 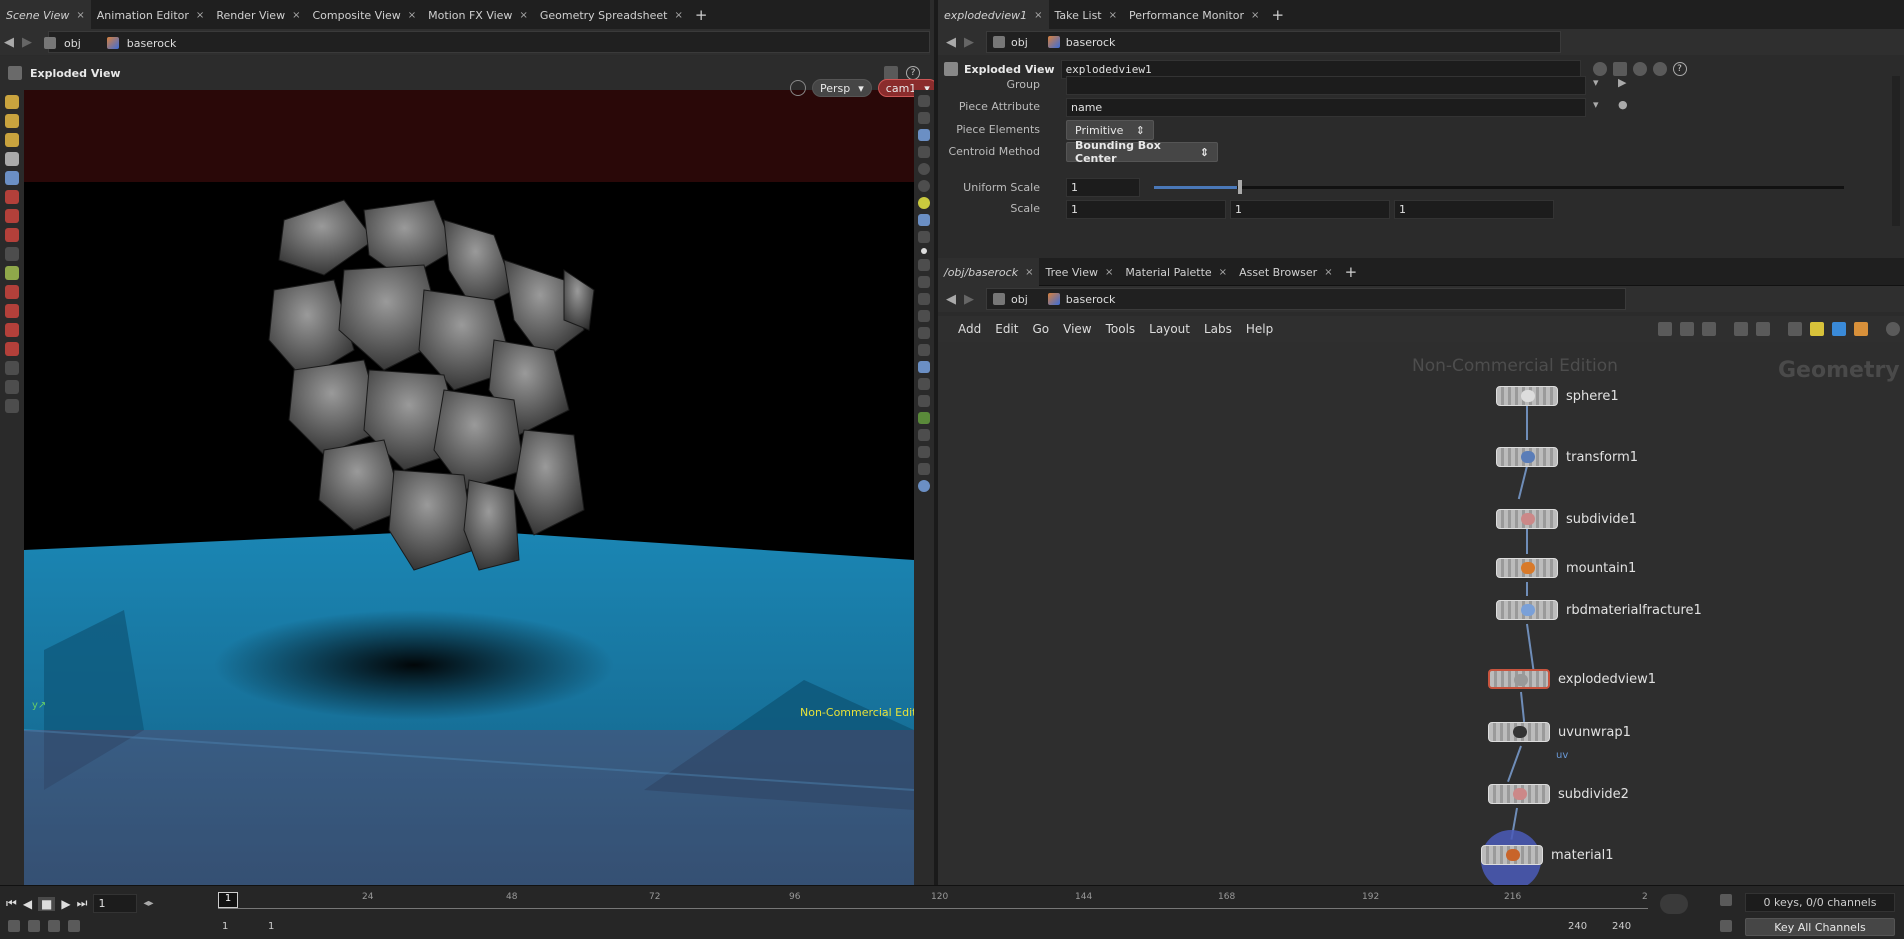 What do you see at coordinates (12, 330) in the screenshot?
I see `snap-point-icon` at bounding box center [12, 330].